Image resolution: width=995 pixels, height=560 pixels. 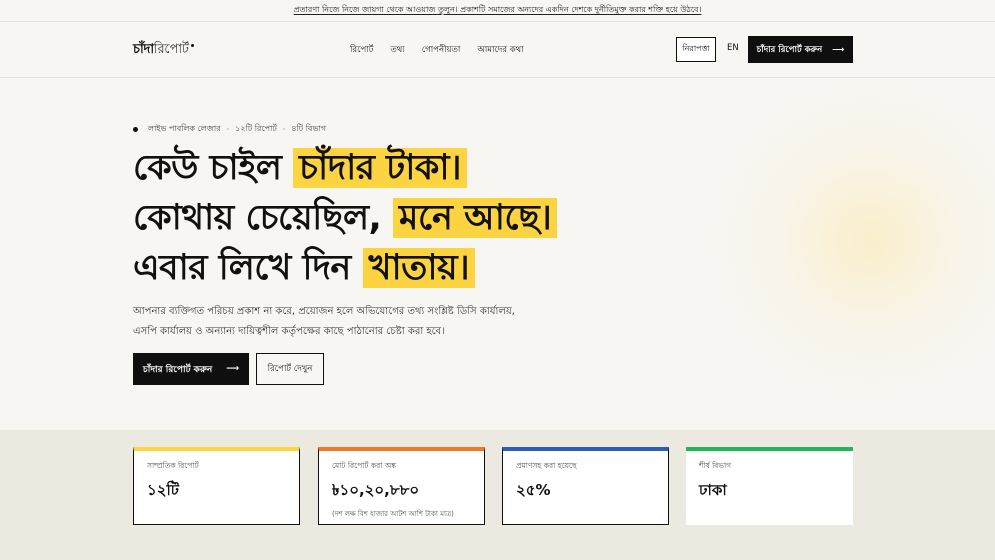 I want to click on menu-item-info: তথ্য, so click(x=397, y=50).